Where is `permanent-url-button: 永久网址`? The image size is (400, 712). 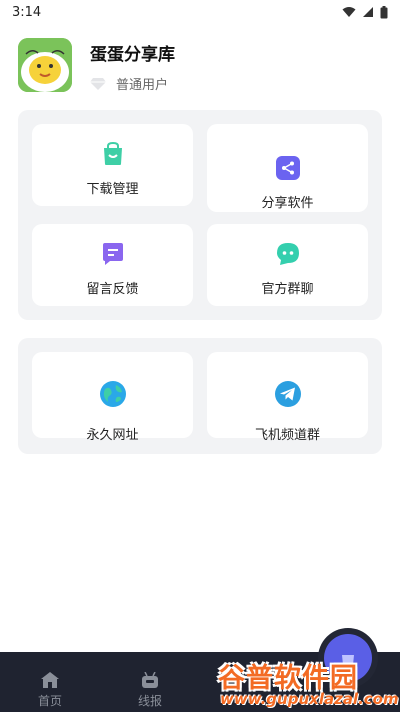 permanent-url-button: 永久网址 is located at coordinates (112, 397).